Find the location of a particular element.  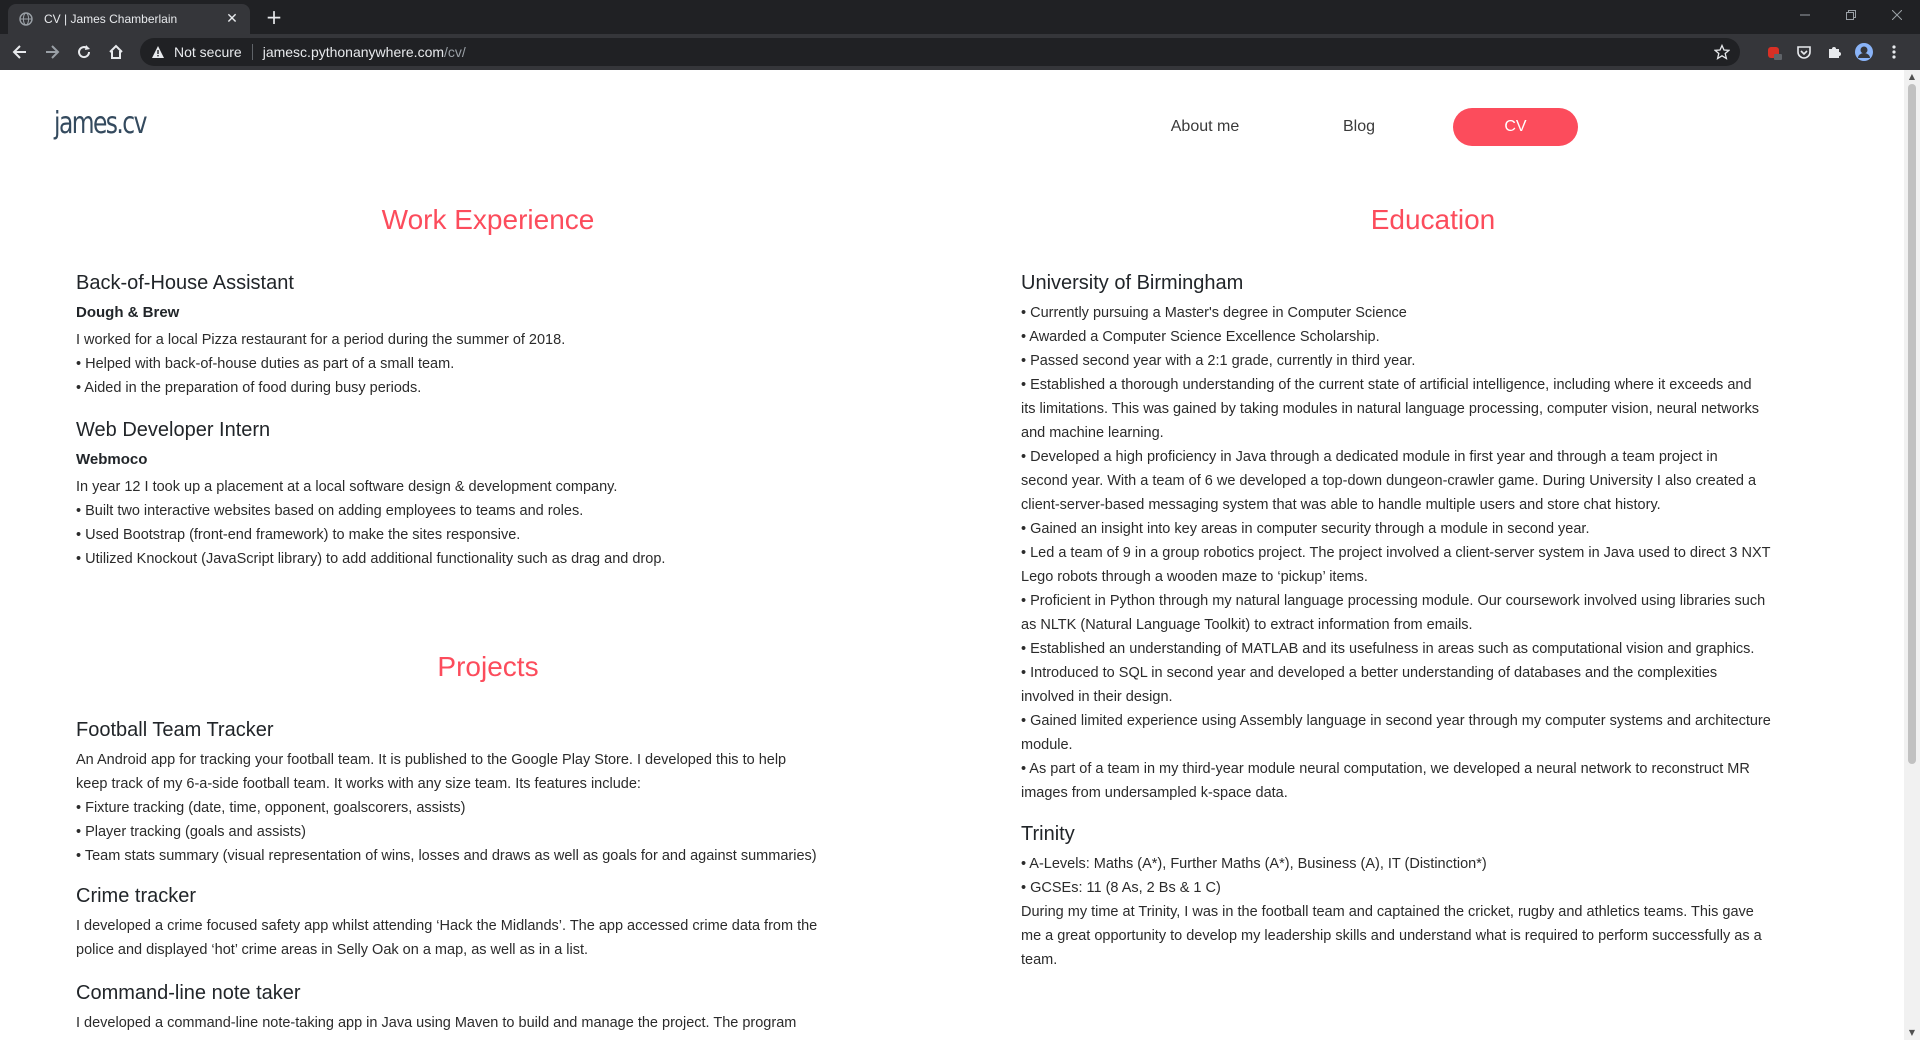

menu-kebab-icon is located at coordinates (1894, 52).